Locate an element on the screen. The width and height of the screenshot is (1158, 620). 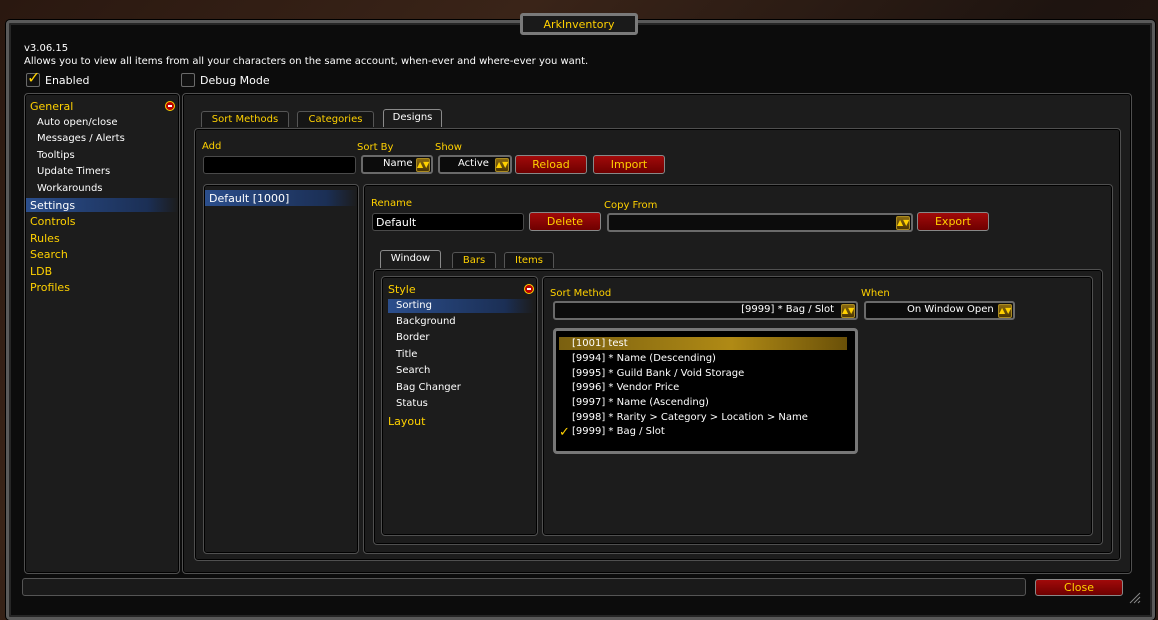
nav-sub-auto-open: Auto open/close is located at coordinates (77, 122).